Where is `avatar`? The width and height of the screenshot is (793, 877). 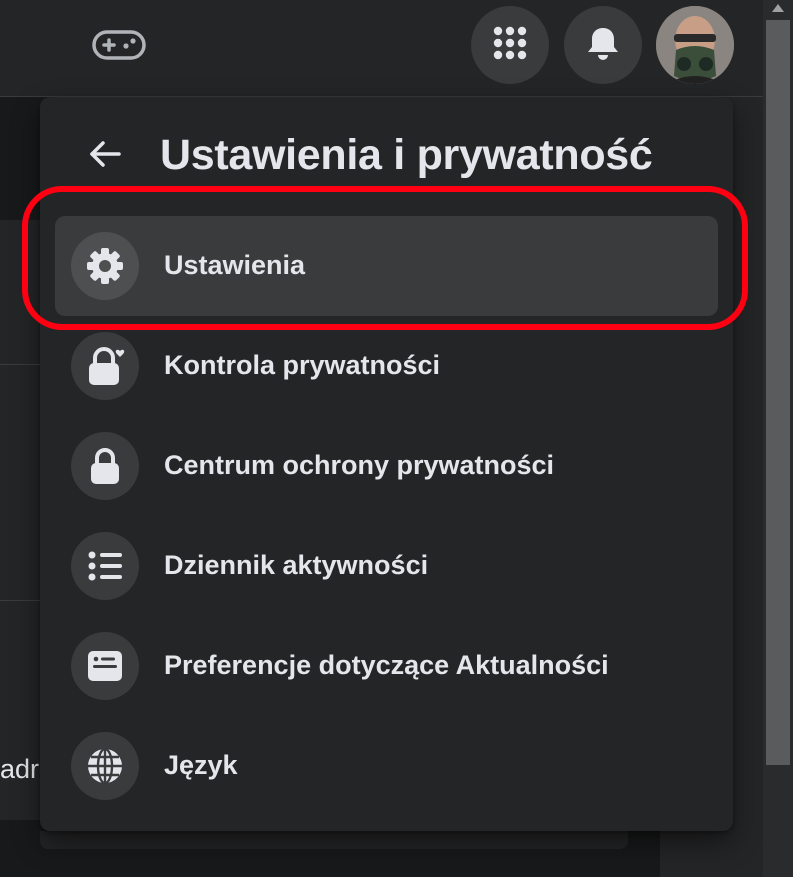 avatar is located at coordinates (695, 45).